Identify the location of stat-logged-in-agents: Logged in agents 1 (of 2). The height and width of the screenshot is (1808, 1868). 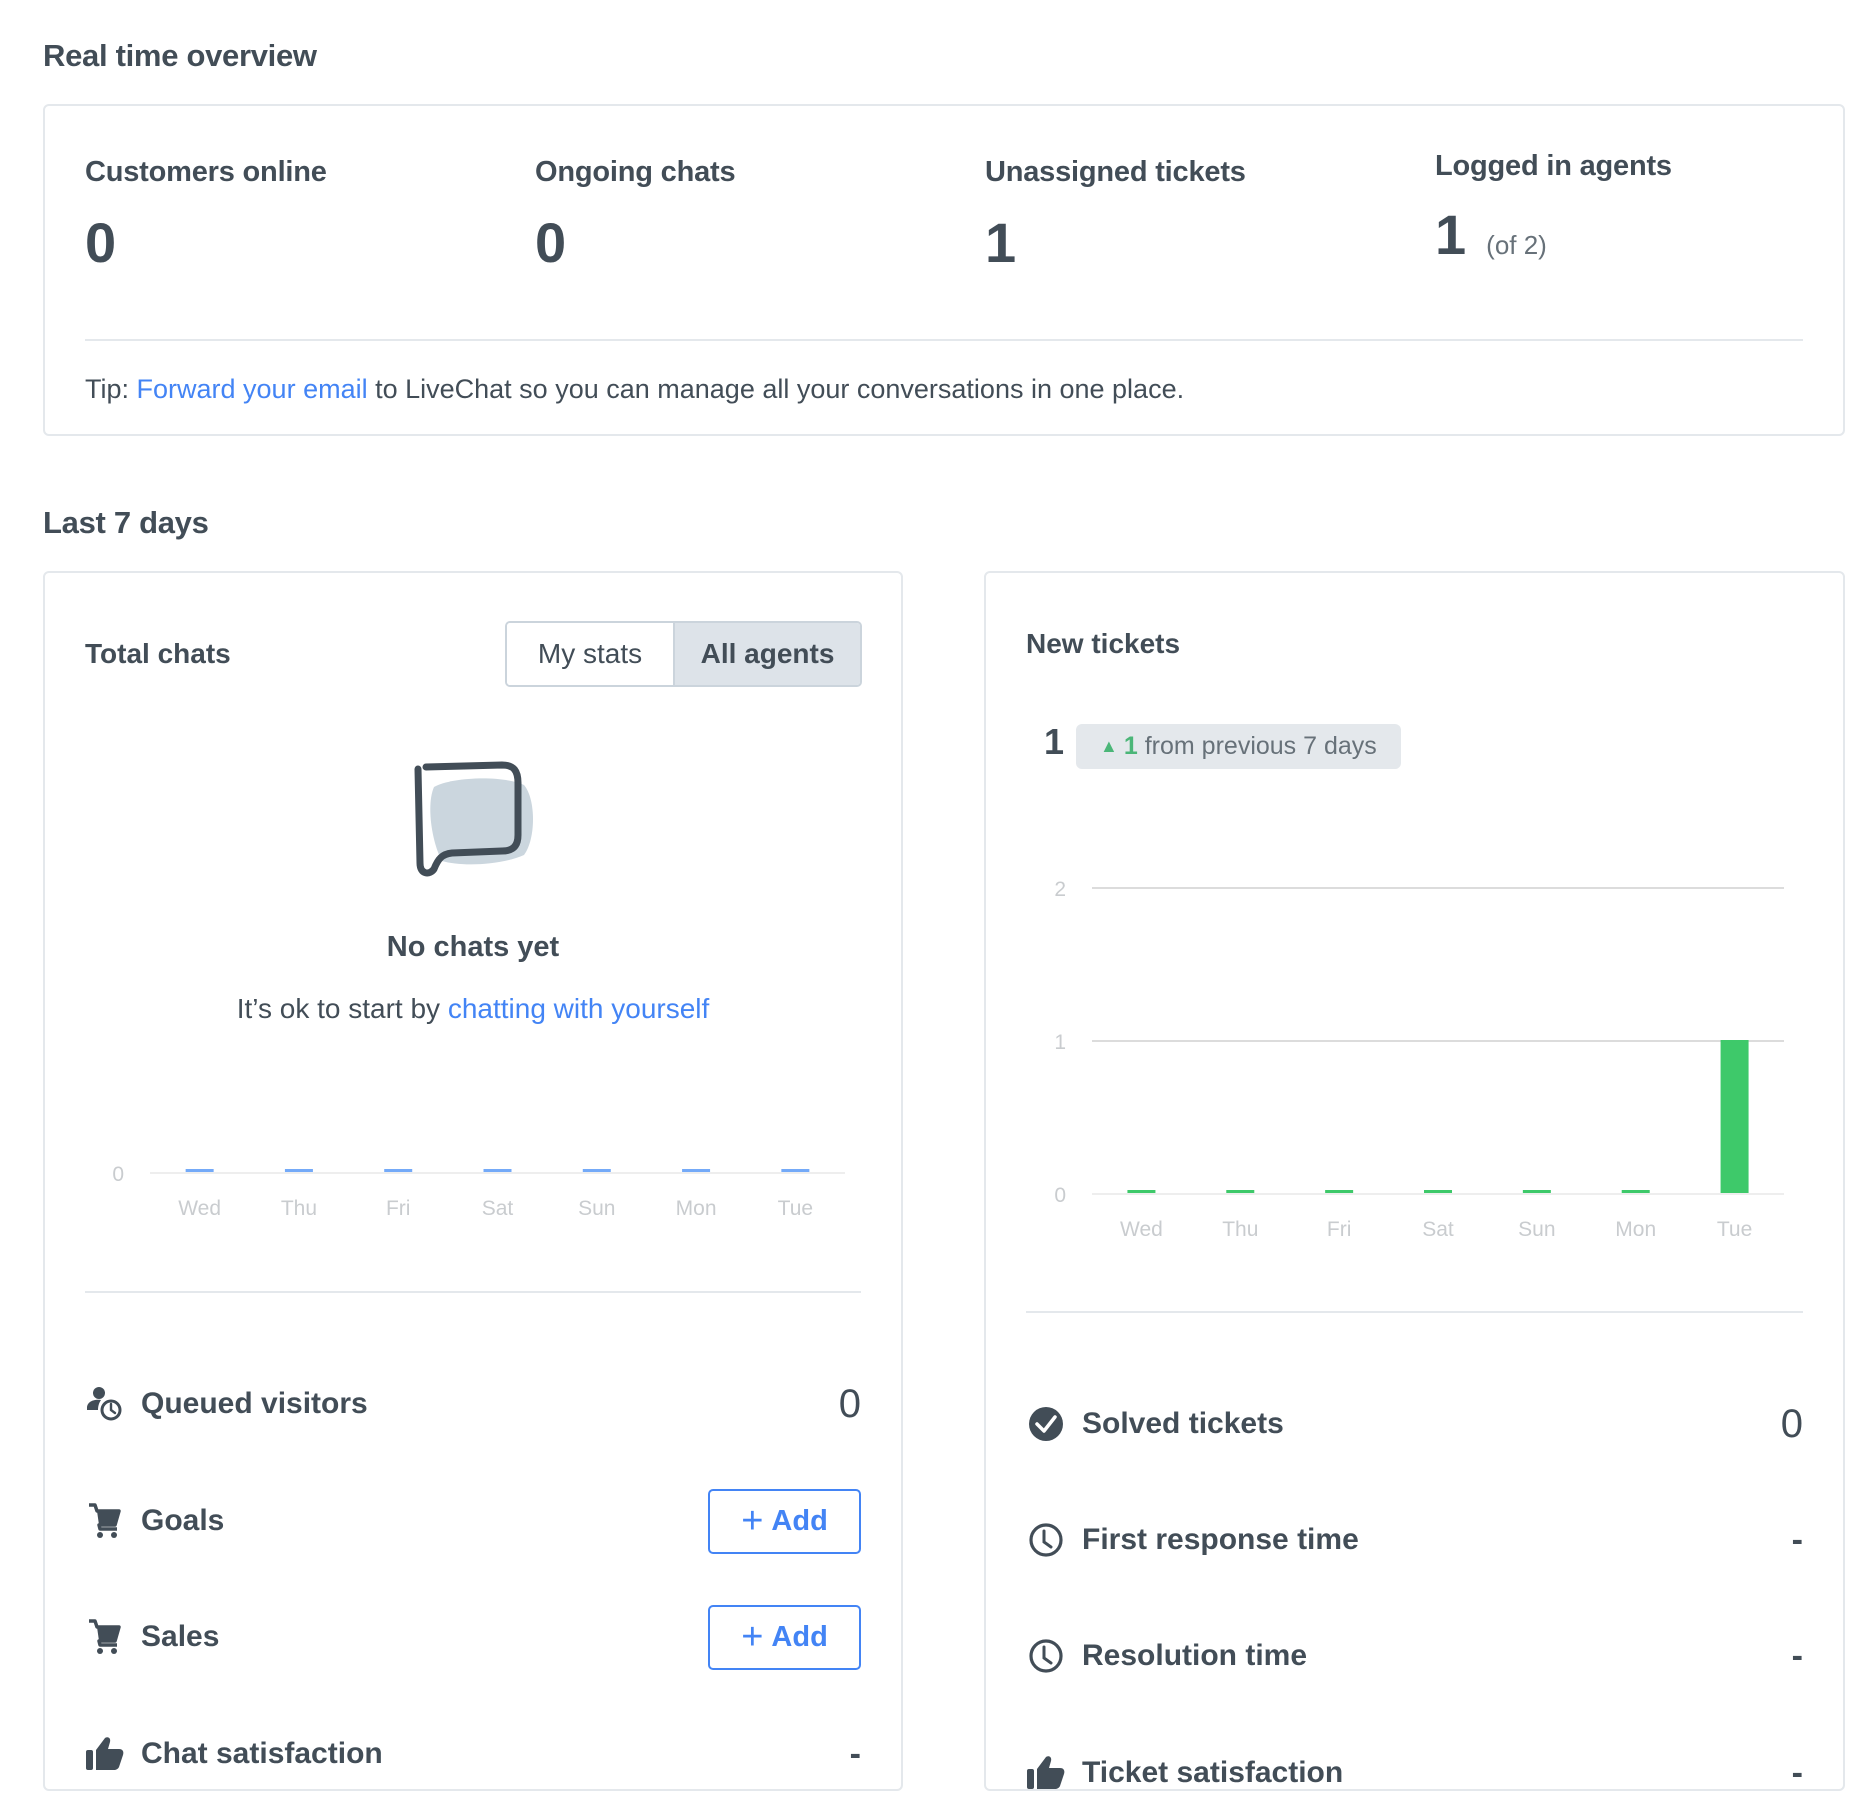
(1553, 206).